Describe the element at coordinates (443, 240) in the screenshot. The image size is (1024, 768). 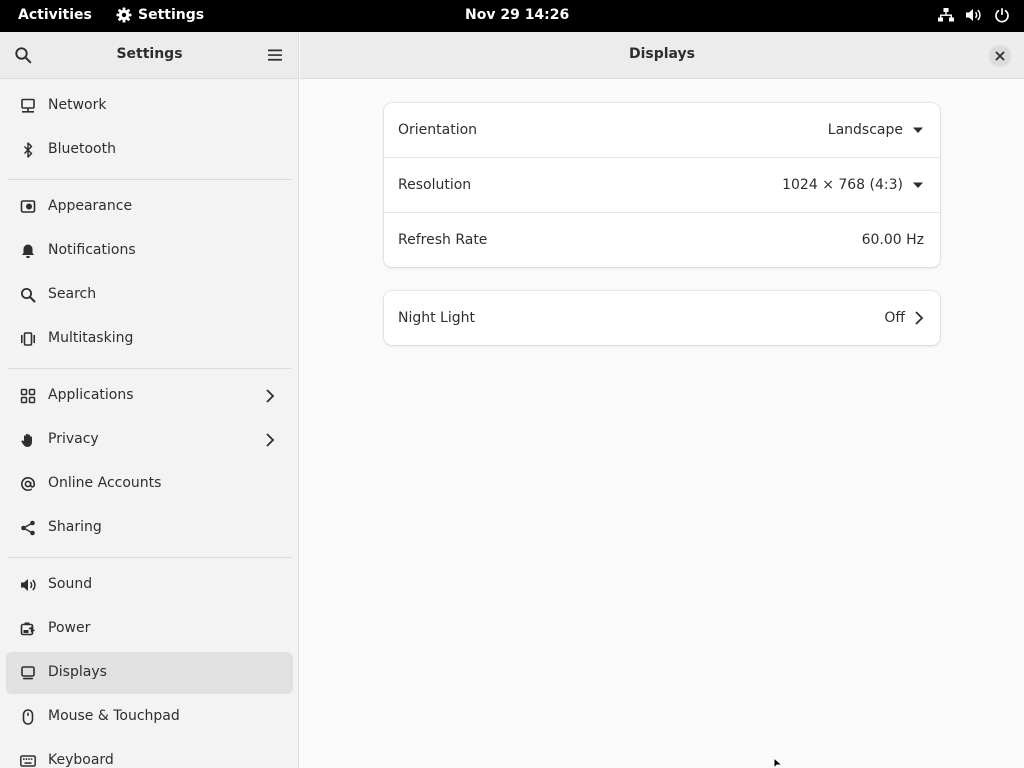
I see `refresh-rate-label: Refresh Rate` at that location.